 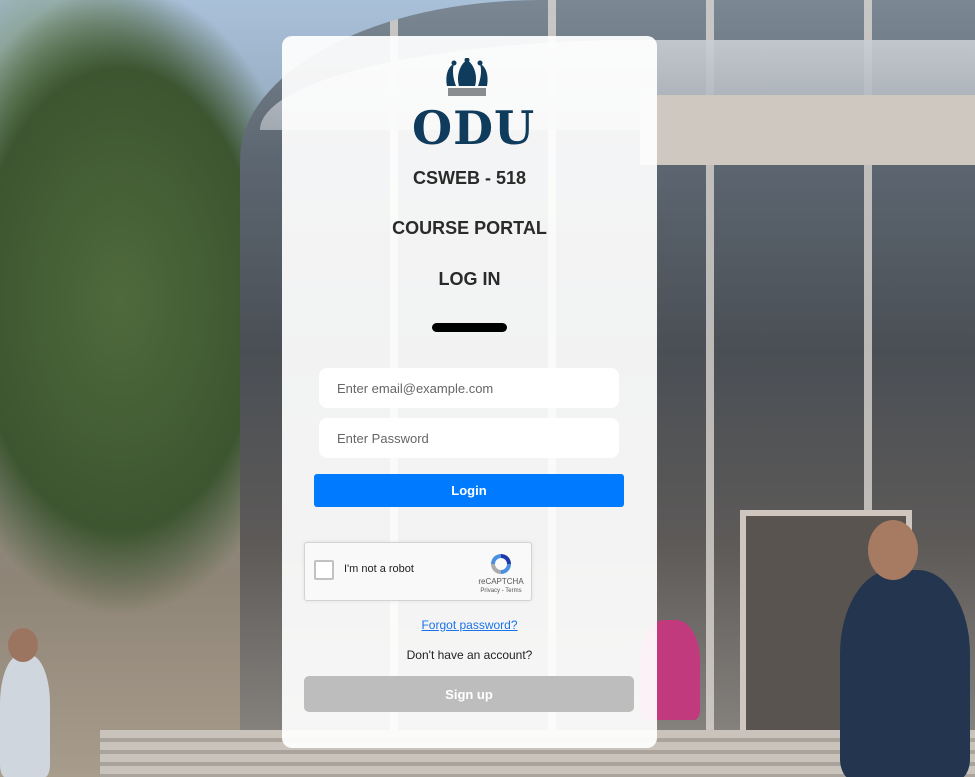 What do you see at coordinates (469, 228) in the screenshot?
I see `portal-heading: COURSE PORTAL` at bounding box center [469, 228].